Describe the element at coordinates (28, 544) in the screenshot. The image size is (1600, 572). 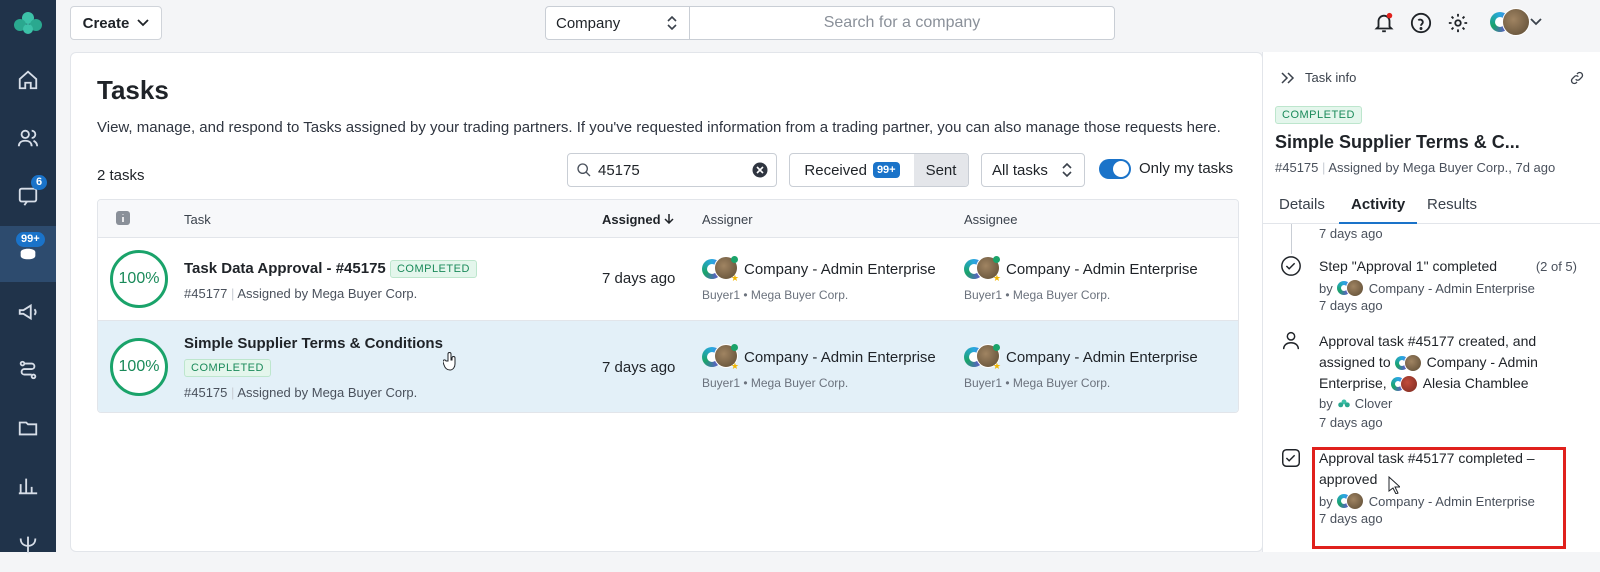
I see `trident-icon` at that location.